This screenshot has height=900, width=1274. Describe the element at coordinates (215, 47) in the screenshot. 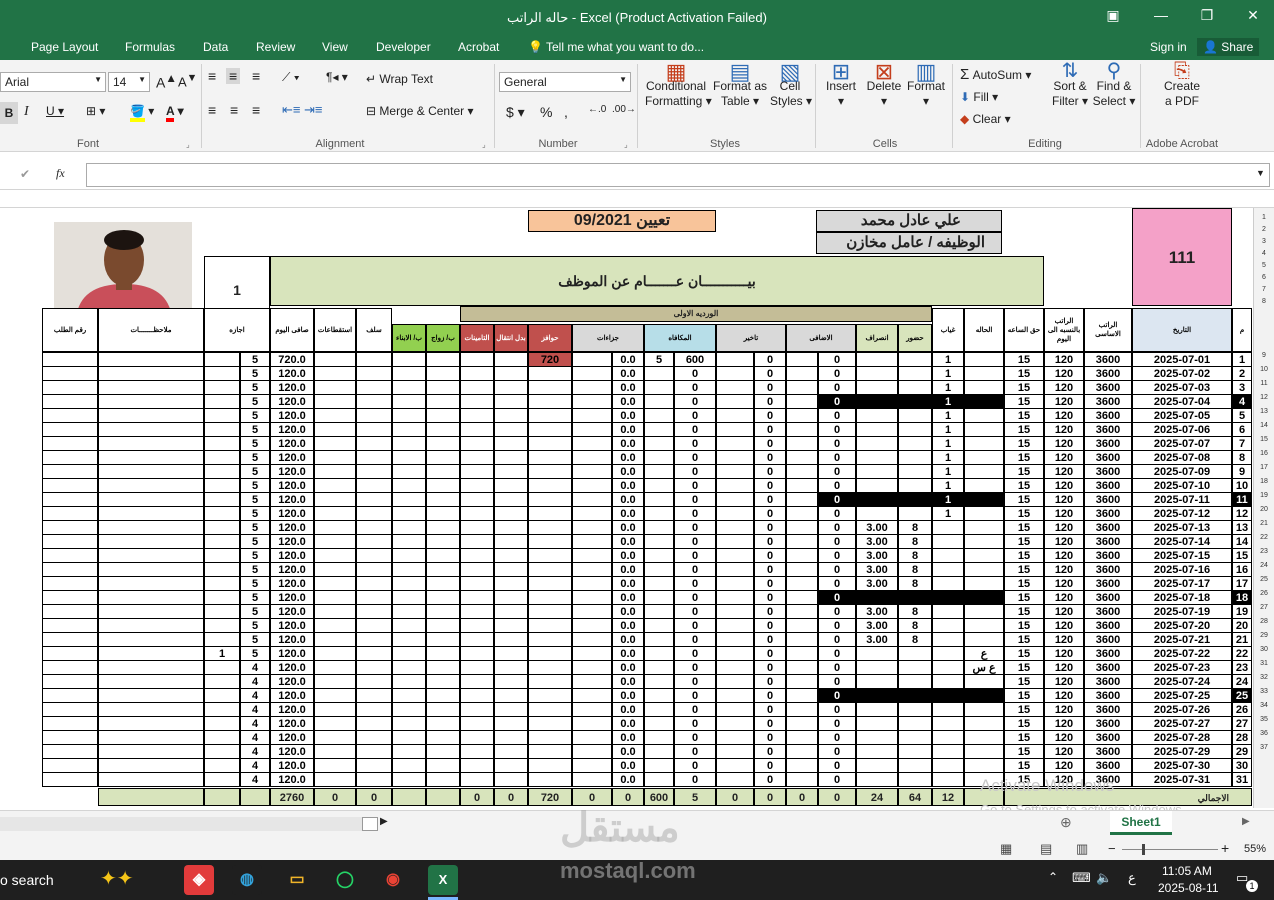

I see `tab-data: Data` at that location.